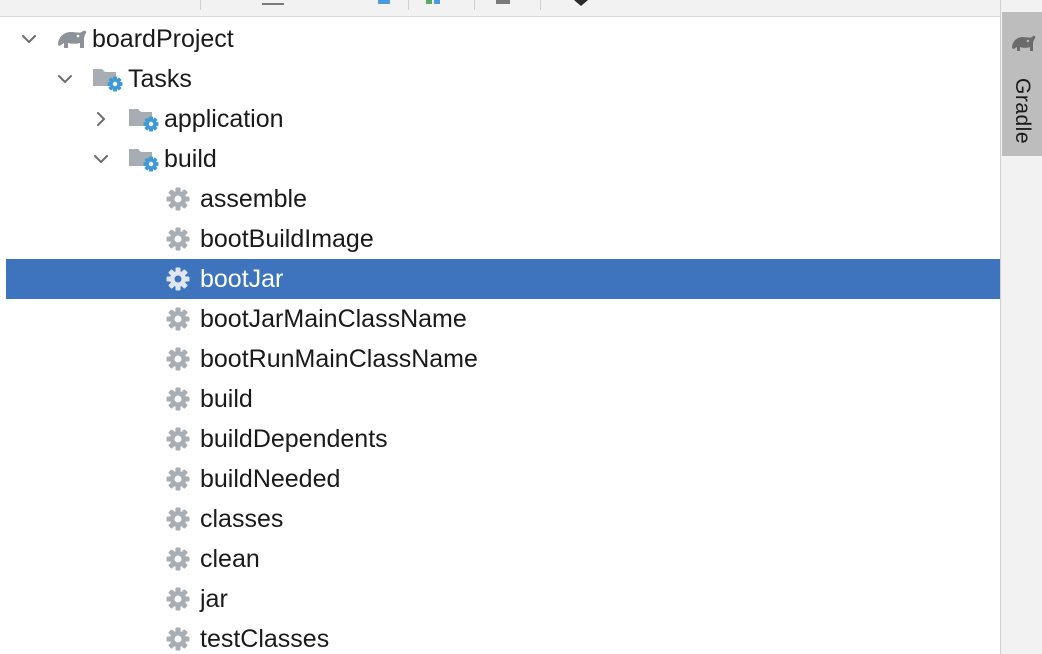 Image resolution: width=1042 pixels, height=654 pixels. Describe the element at coordinates (436, 2) in the screenshot. I see `toolbar-dependencies-icon` at that location.